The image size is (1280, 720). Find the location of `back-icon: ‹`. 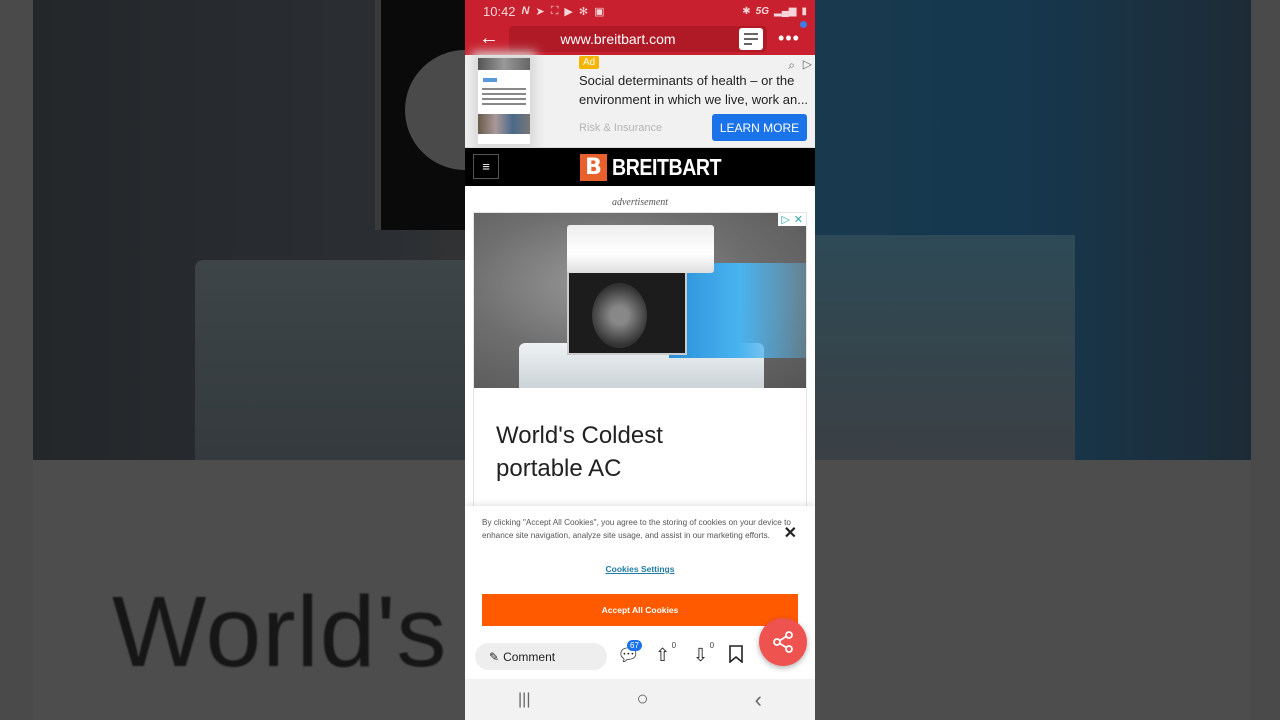

back-icon: ‹ is located at coordinates (758, 700).